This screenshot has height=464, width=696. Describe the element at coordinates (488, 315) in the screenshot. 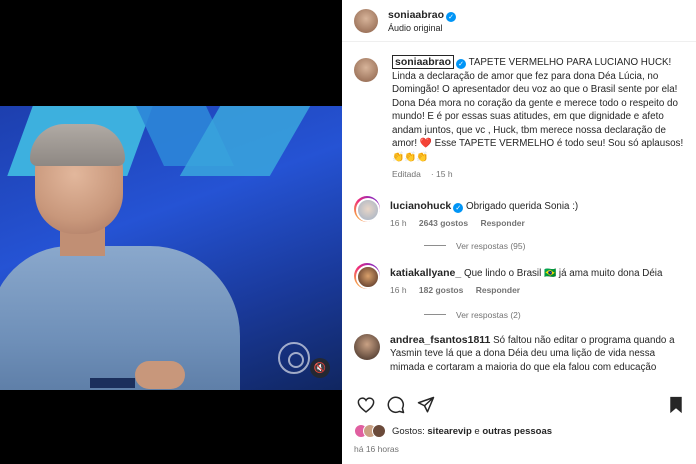

I see `view-replies-label: Ver respostas (2)` at that location.